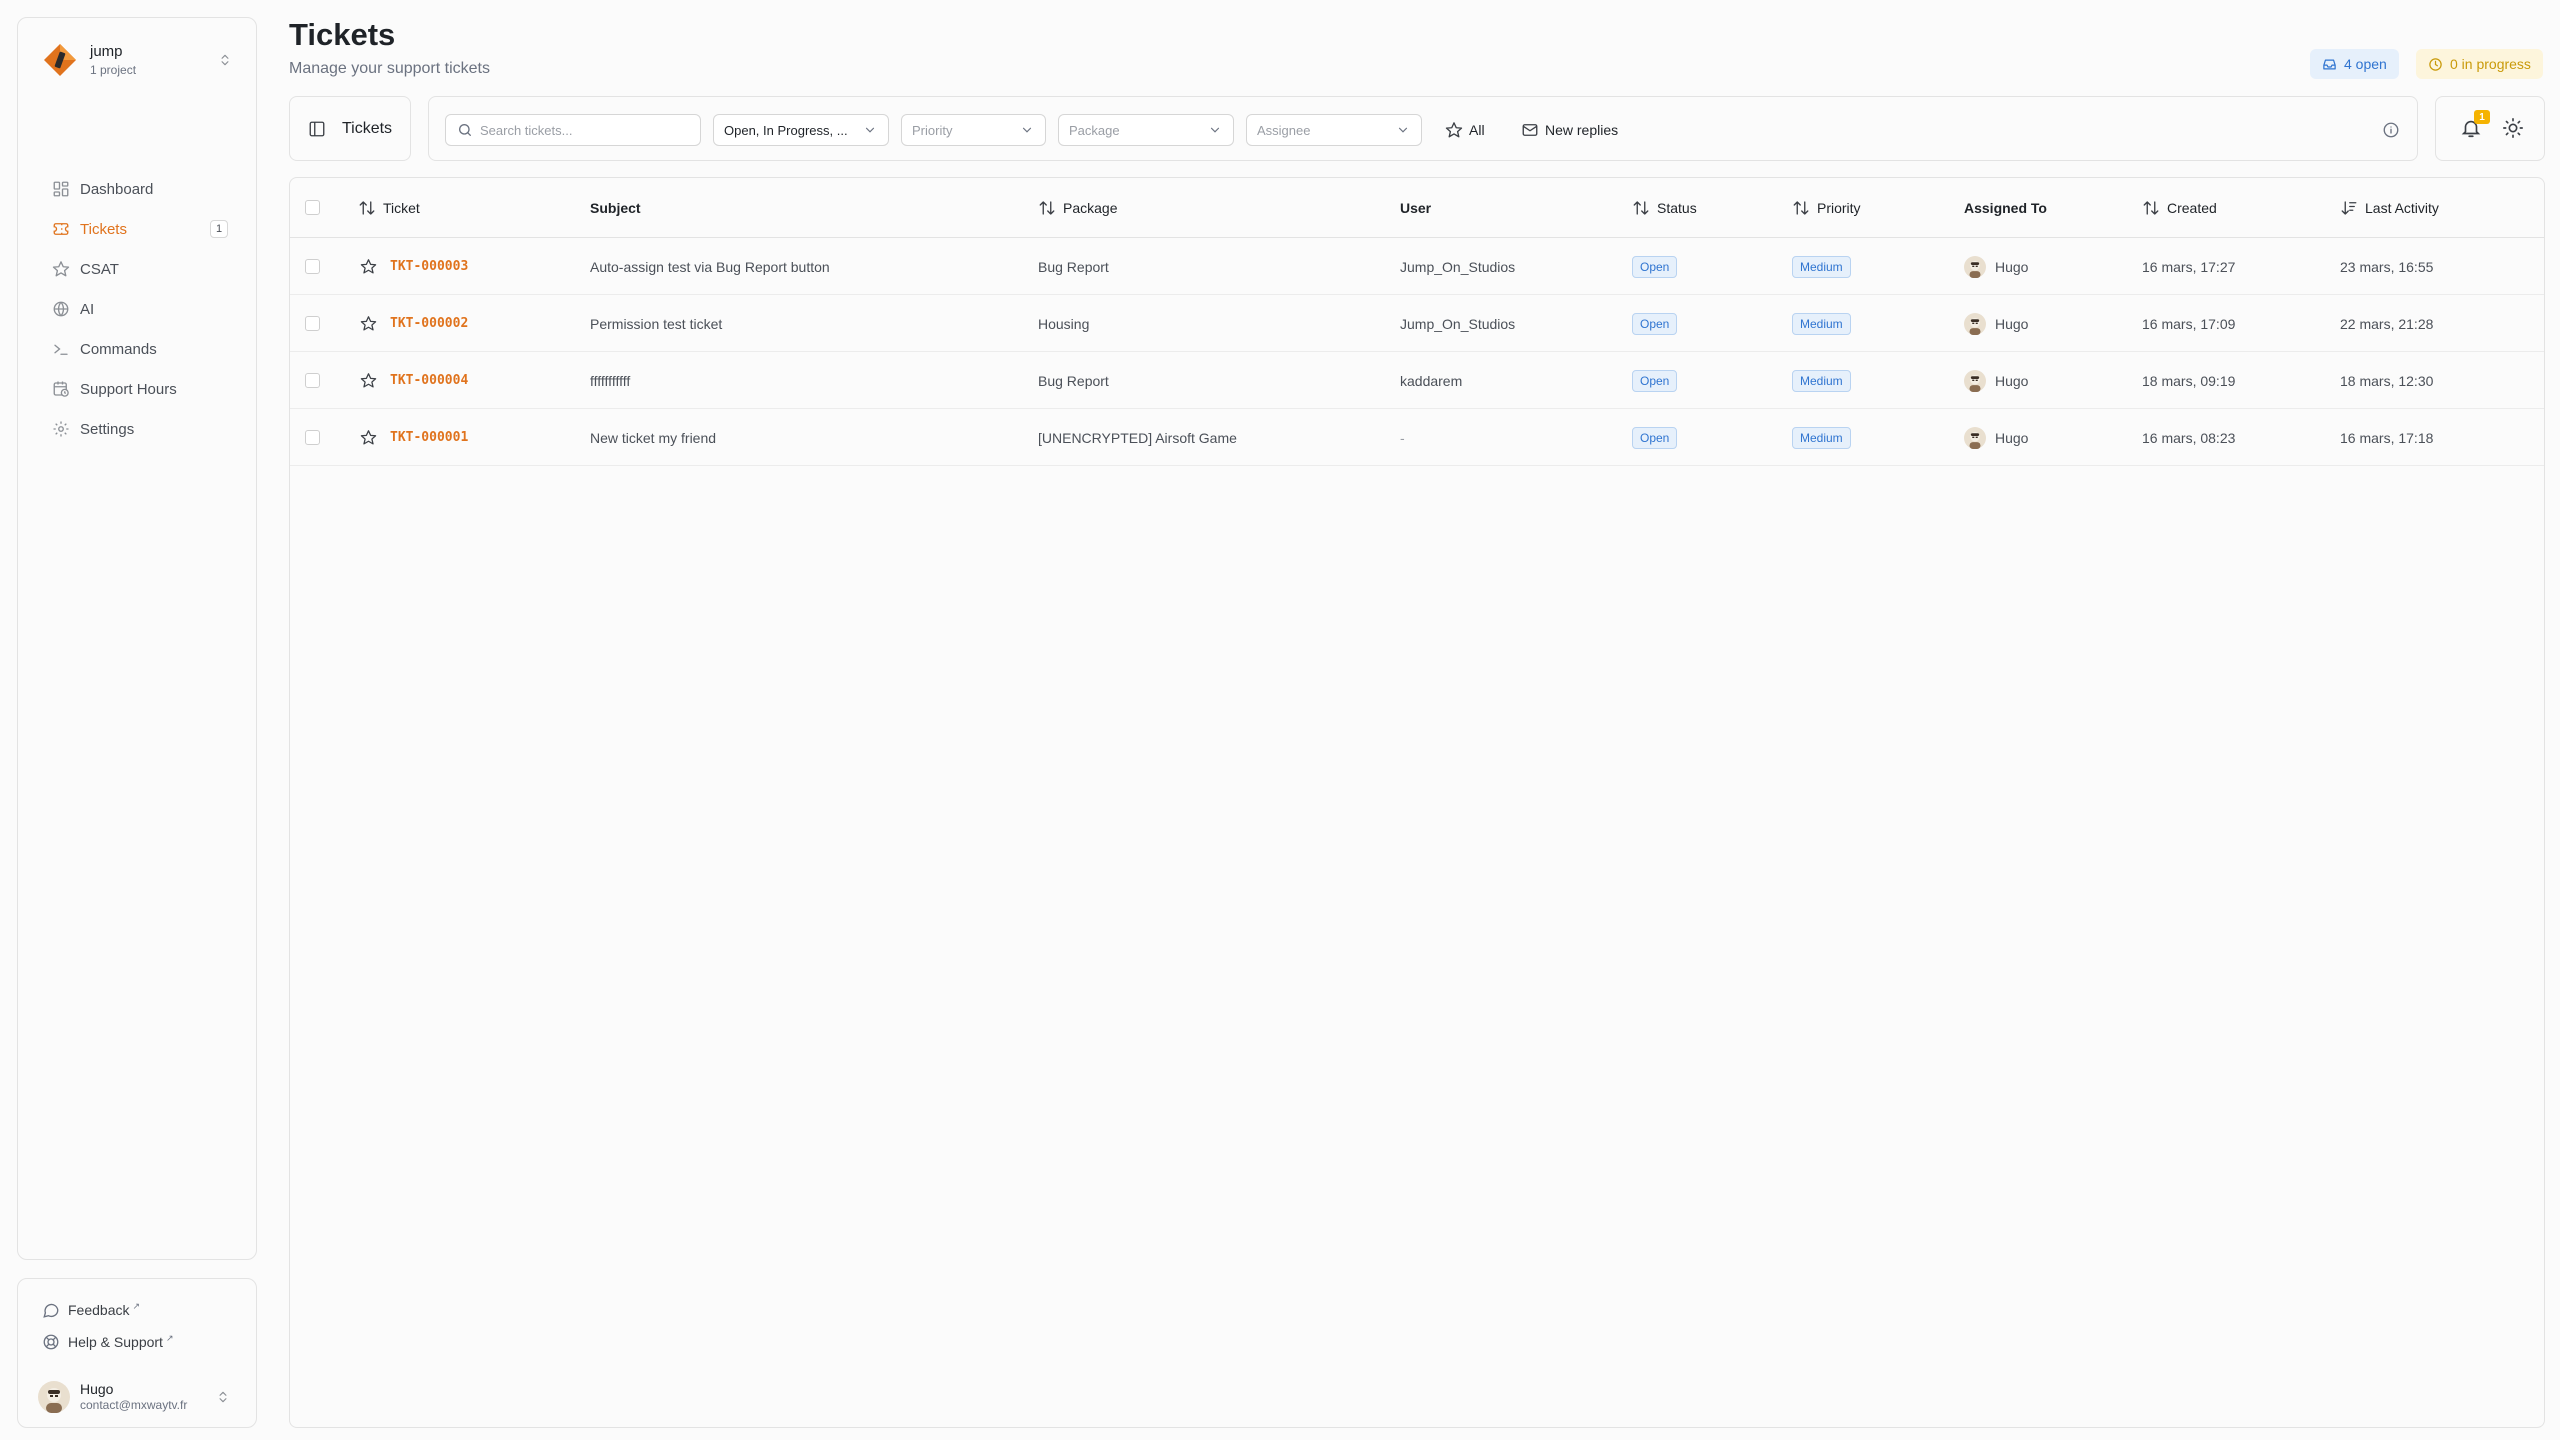 This screenshot has height=1440, width=2560. Describe the element at coordinates (2179, 208) in the screenshot. I see `column-header-created: Created` at that location.